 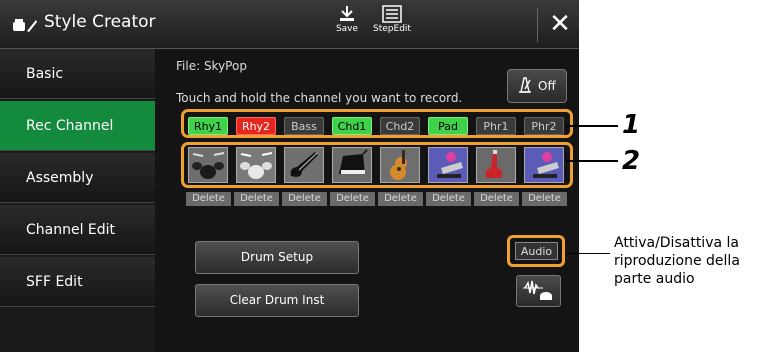 I want to click on delete-button-chd1: Delete, so click(x=352, y=199).